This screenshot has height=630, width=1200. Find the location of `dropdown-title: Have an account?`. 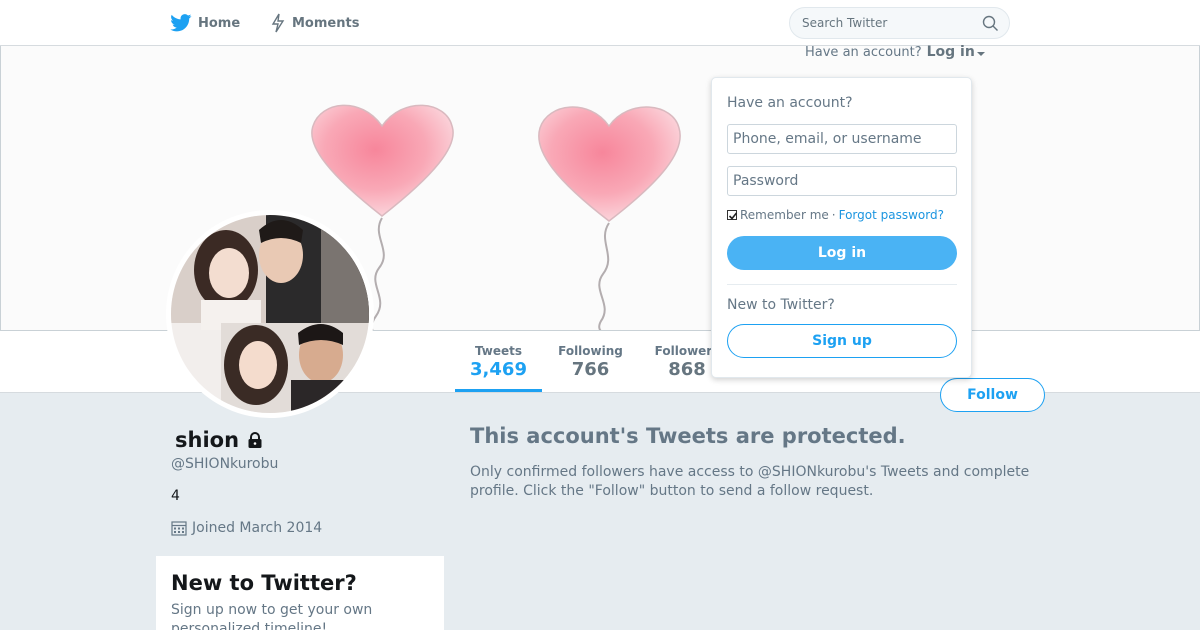

dropdown-title: Have an account? is located at coordinates (790, 103).